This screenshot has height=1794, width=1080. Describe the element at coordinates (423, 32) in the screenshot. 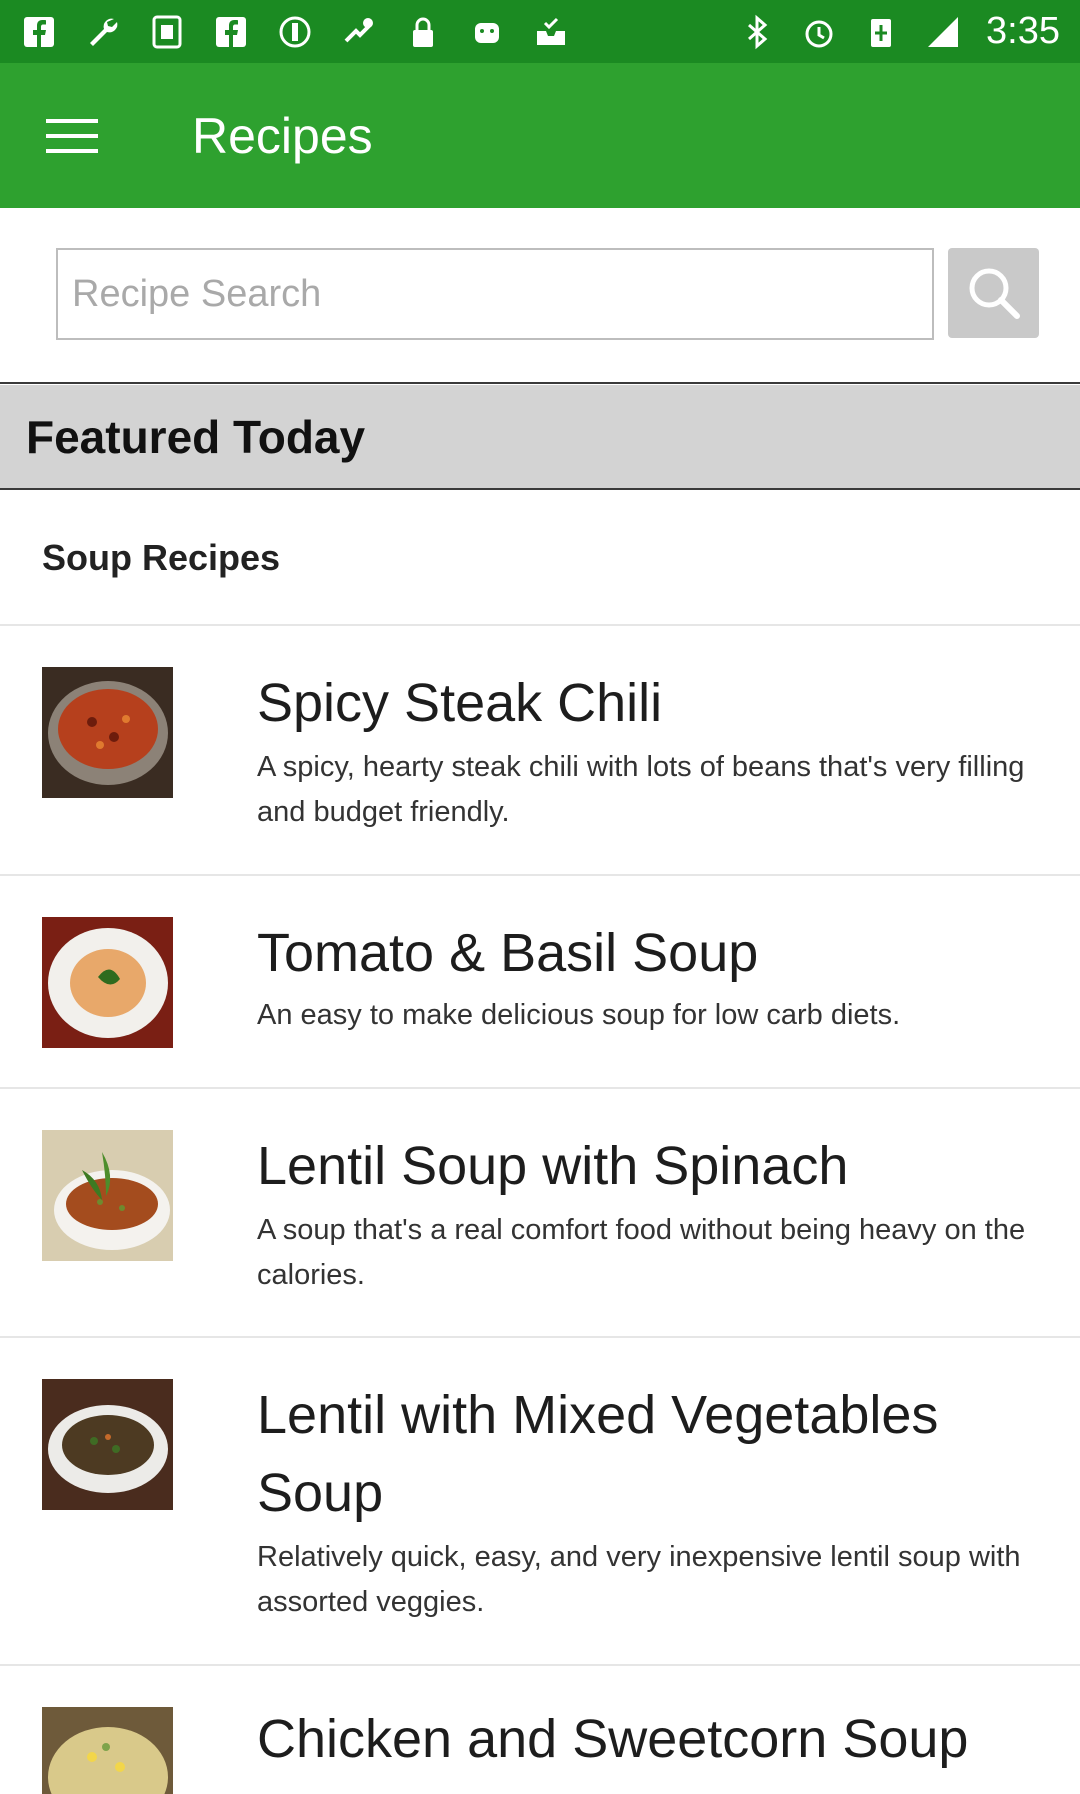

I see `lock-icon` at that location.